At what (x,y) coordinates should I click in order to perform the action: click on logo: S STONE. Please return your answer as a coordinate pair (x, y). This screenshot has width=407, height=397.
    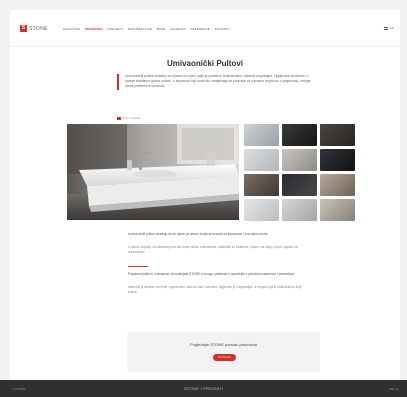
    Looking at the image, I should click on (34, 28).